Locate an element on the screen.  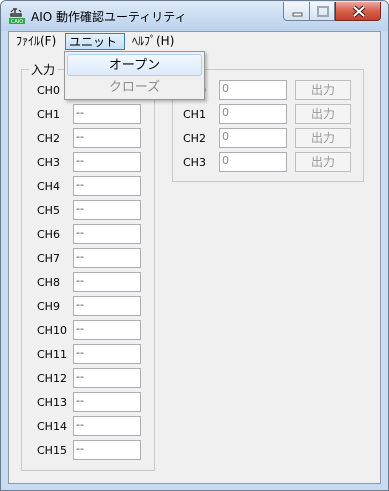
input-channel-label: CH12 is located at coordinates (52, 378).